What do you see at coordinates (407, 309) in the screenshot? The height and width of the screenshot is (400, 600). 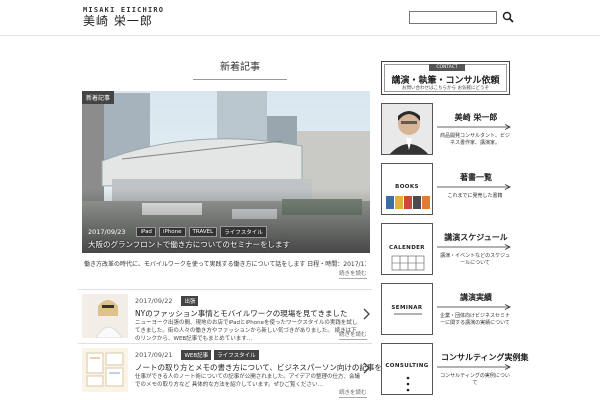 I see `seminar-box: SEMINAR` at bounding box center [407, 309].